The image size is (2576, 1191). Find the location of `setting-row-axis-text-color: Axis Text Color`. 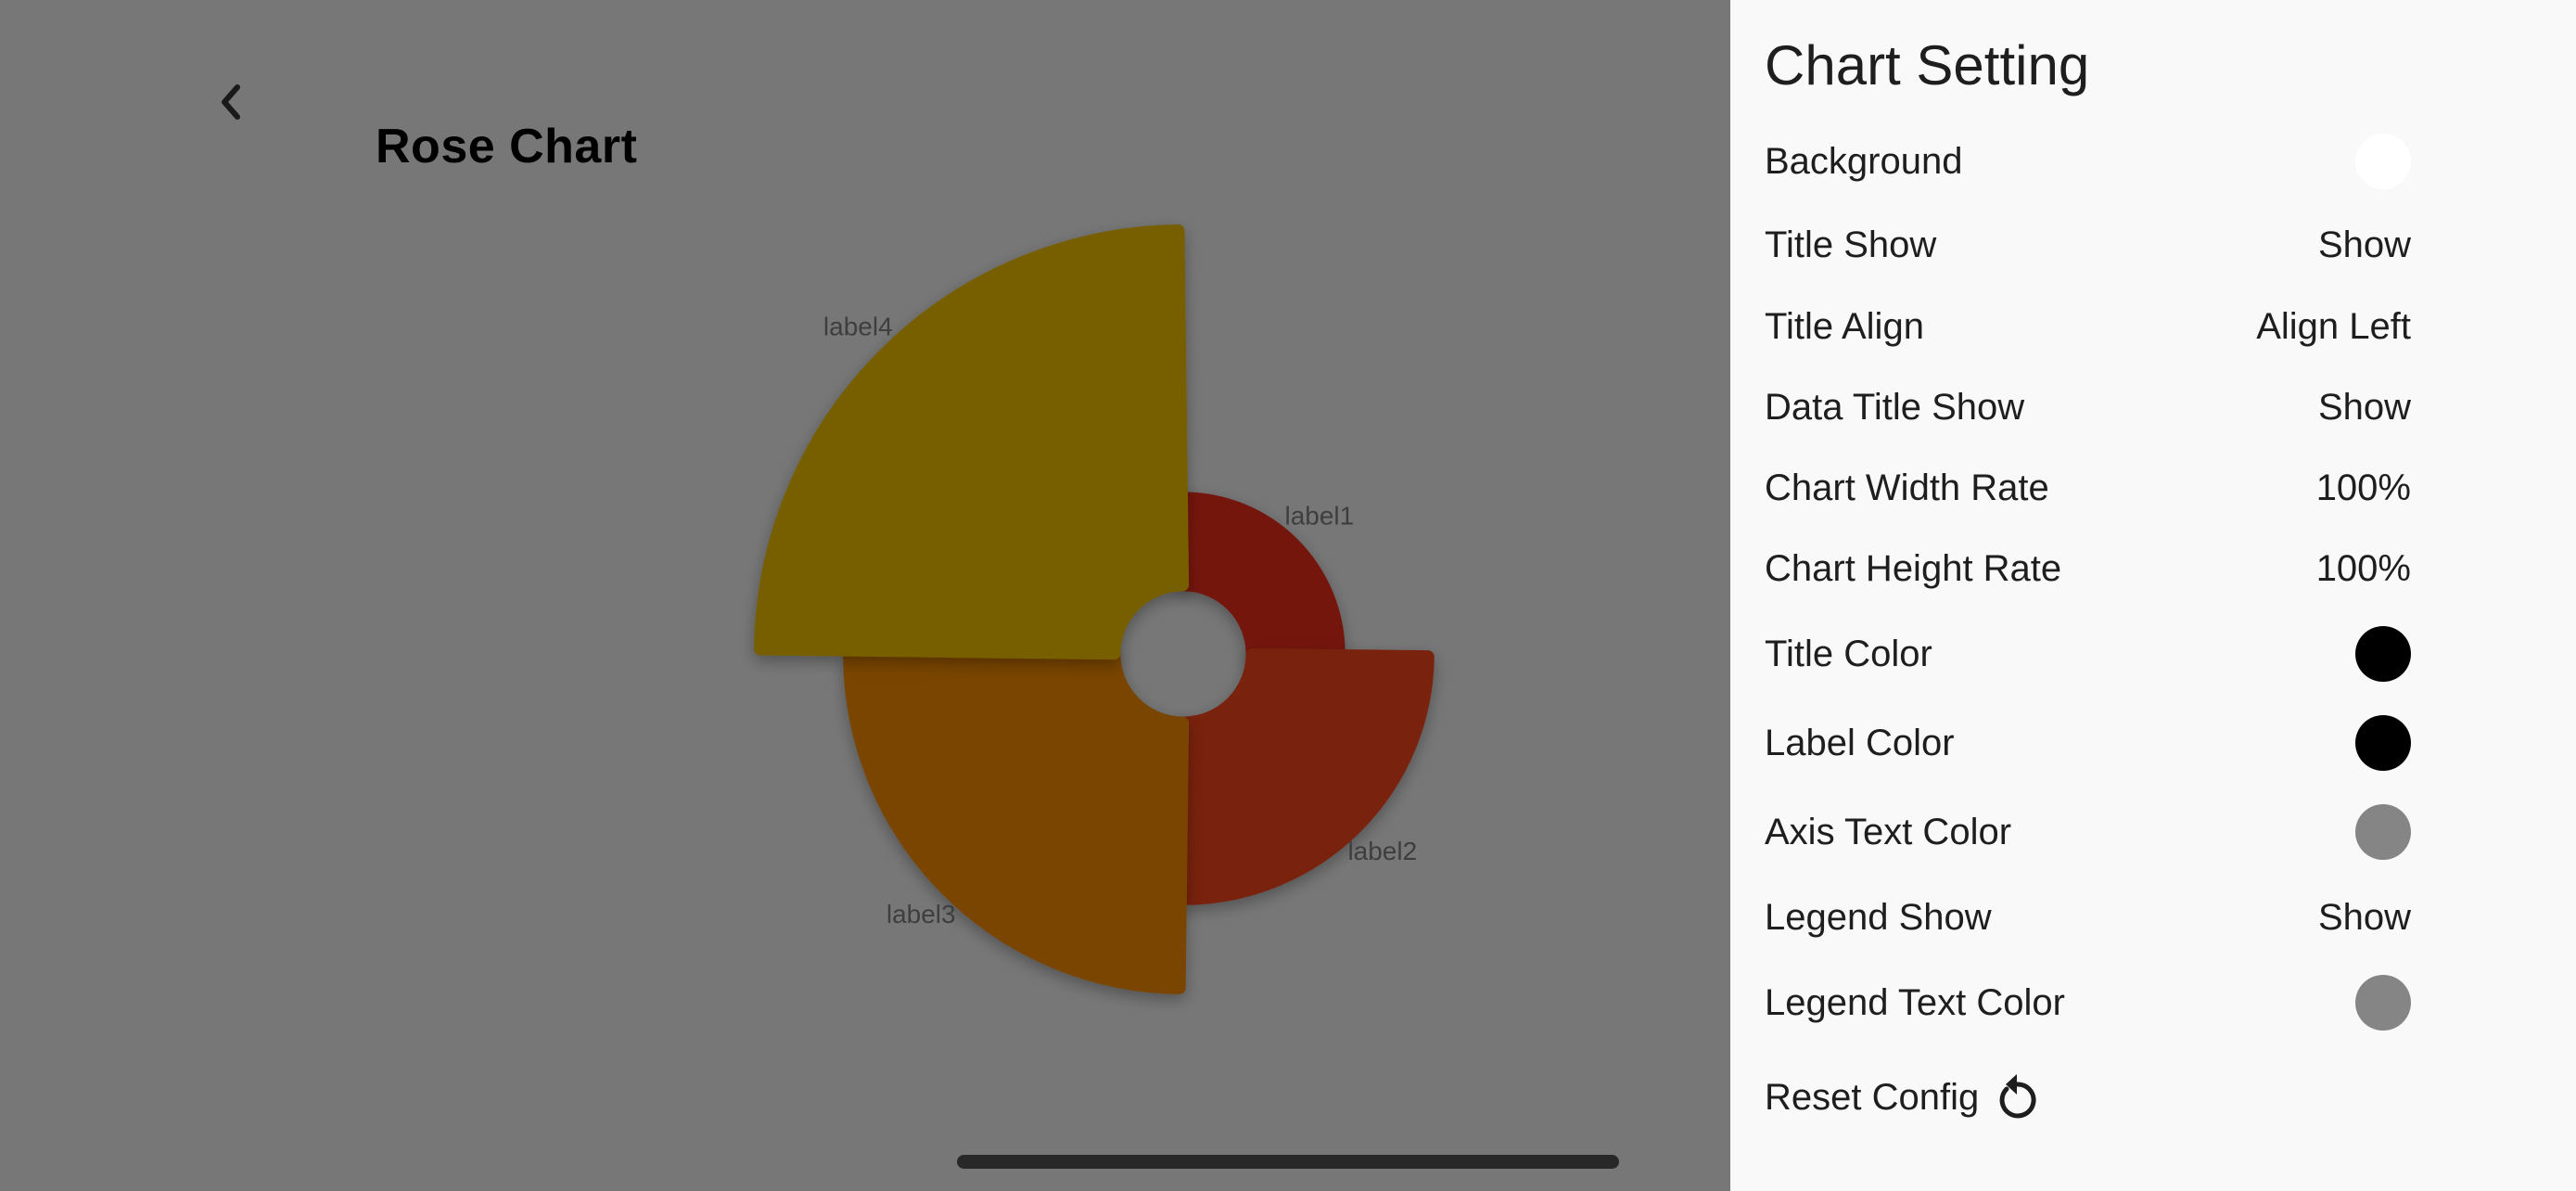

setting-row-axis-text-color: Axis Text Color is located at coordinates (2088, 832).